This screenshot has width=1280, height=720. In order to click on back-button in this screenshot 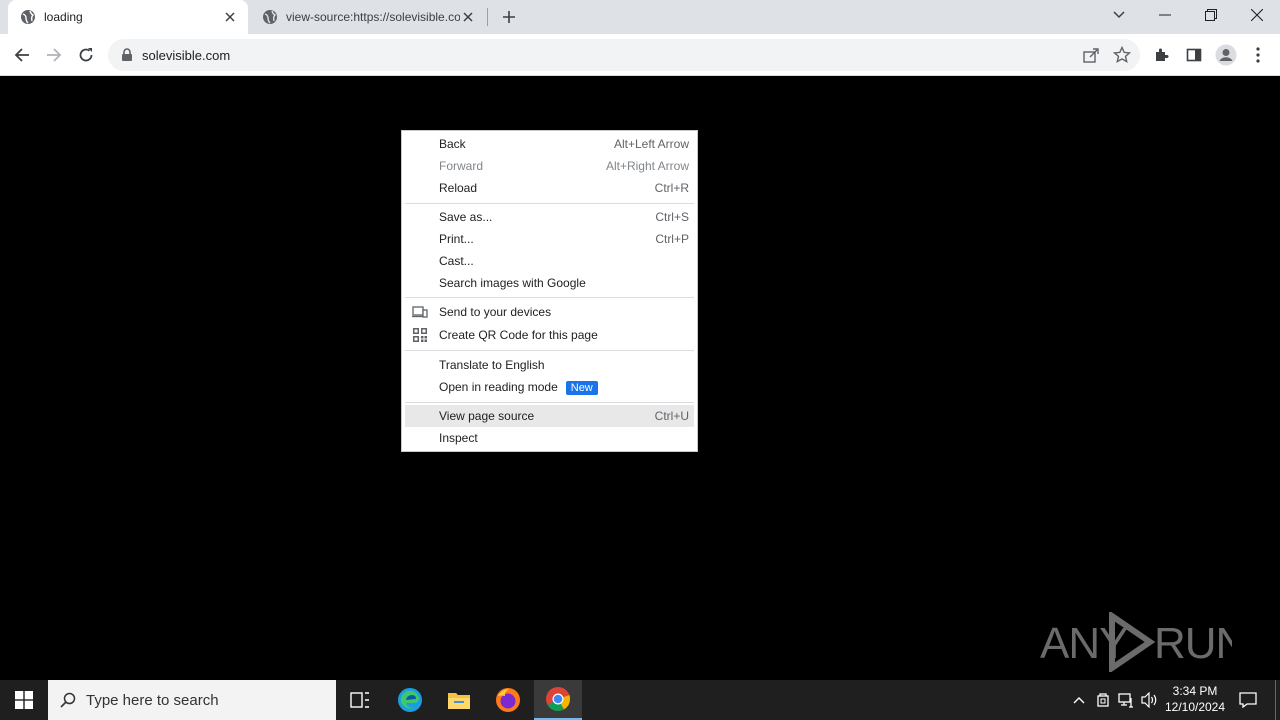, I will do `click(22, 55)`.